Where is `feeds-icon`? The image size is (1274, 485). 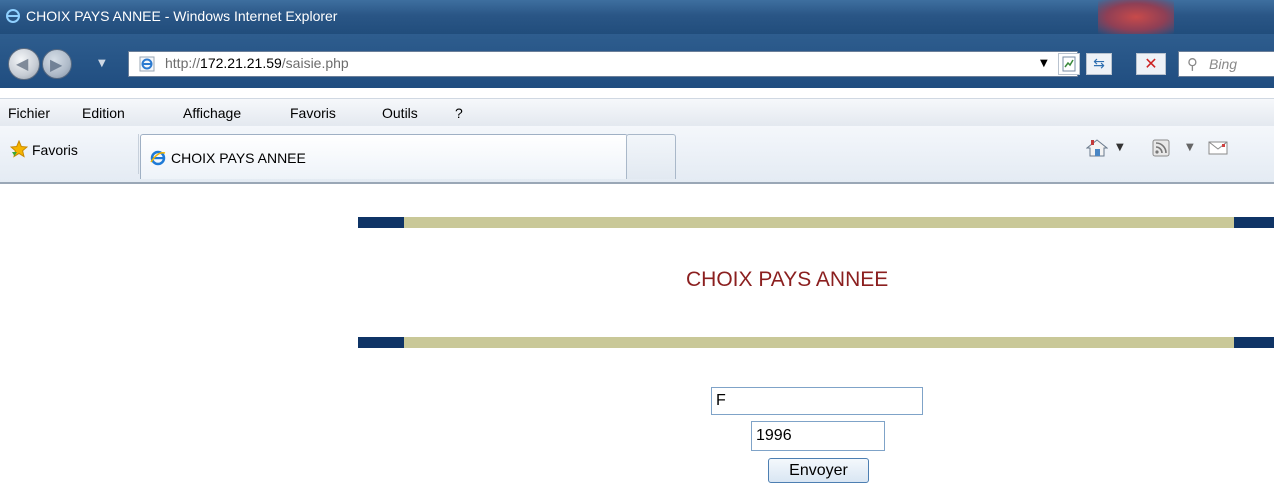
feeds-icon is located at coordinates (1161, 148).